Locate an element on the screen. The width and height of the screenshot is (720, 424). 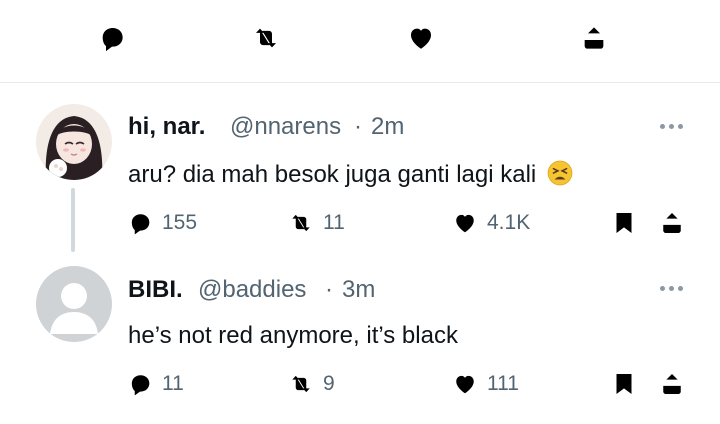
tweet-text: aru? dia mah besok juga ganti lagi kali is located at coordinates (350, 174).